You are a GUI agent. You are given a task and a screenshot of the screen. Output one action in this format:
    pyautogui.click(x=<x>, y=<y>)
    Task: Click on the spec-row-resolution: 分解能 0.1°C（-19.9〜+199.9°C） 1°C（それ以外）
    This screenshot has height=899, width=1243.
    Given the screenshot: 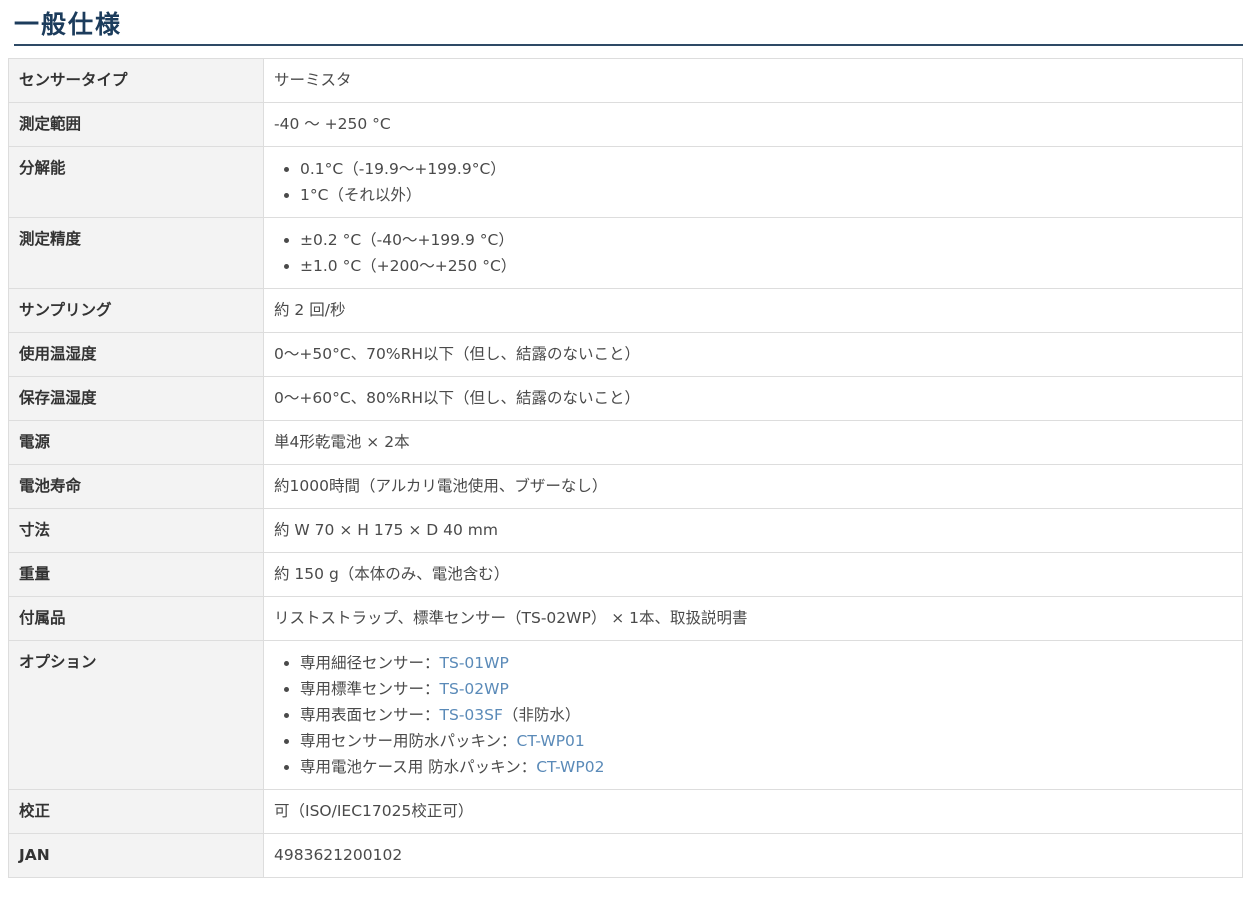 What is the action you would take?
    pyautogui.click(x=625, y=182)
    